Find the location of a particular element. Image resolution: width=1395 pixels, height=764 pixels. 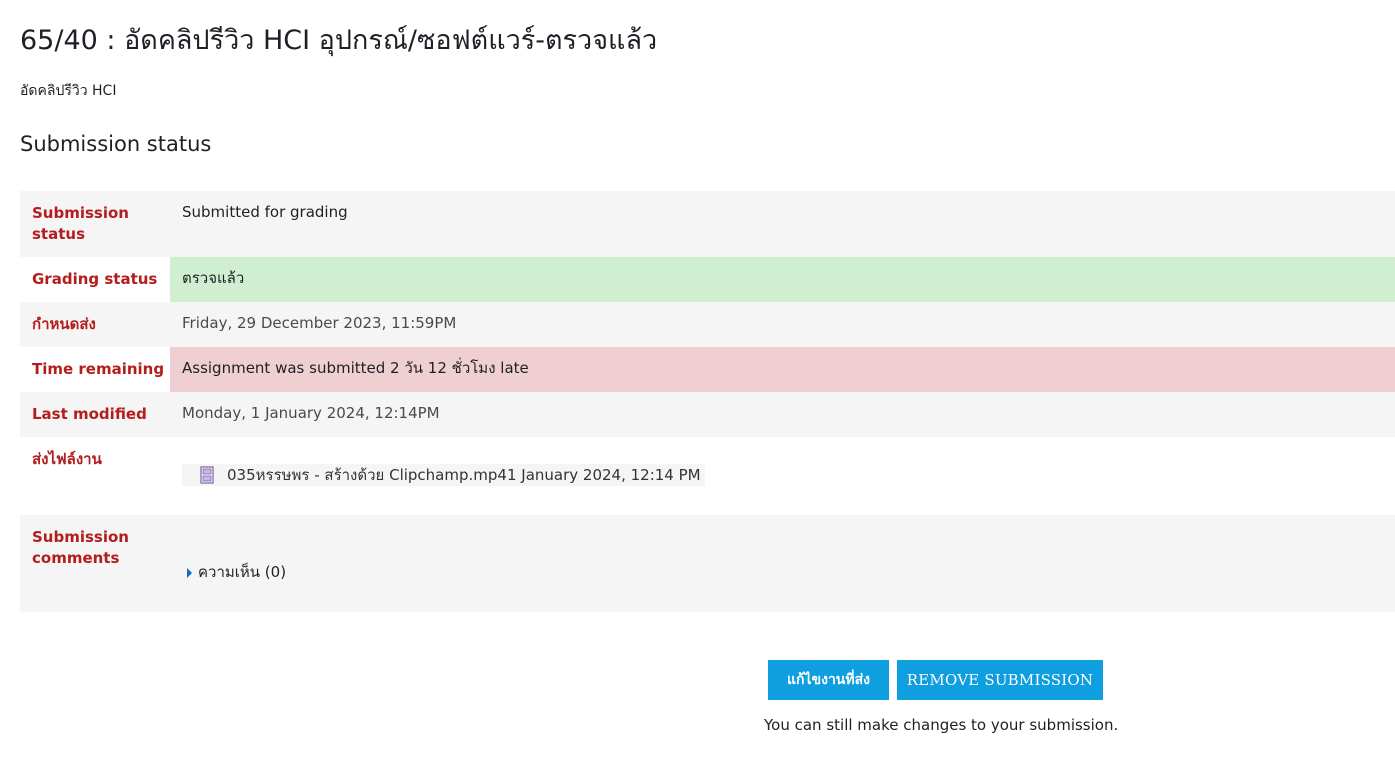

row-submission-comments: Submission comments ความเห็น (0) is located at coordinates (707, 563).